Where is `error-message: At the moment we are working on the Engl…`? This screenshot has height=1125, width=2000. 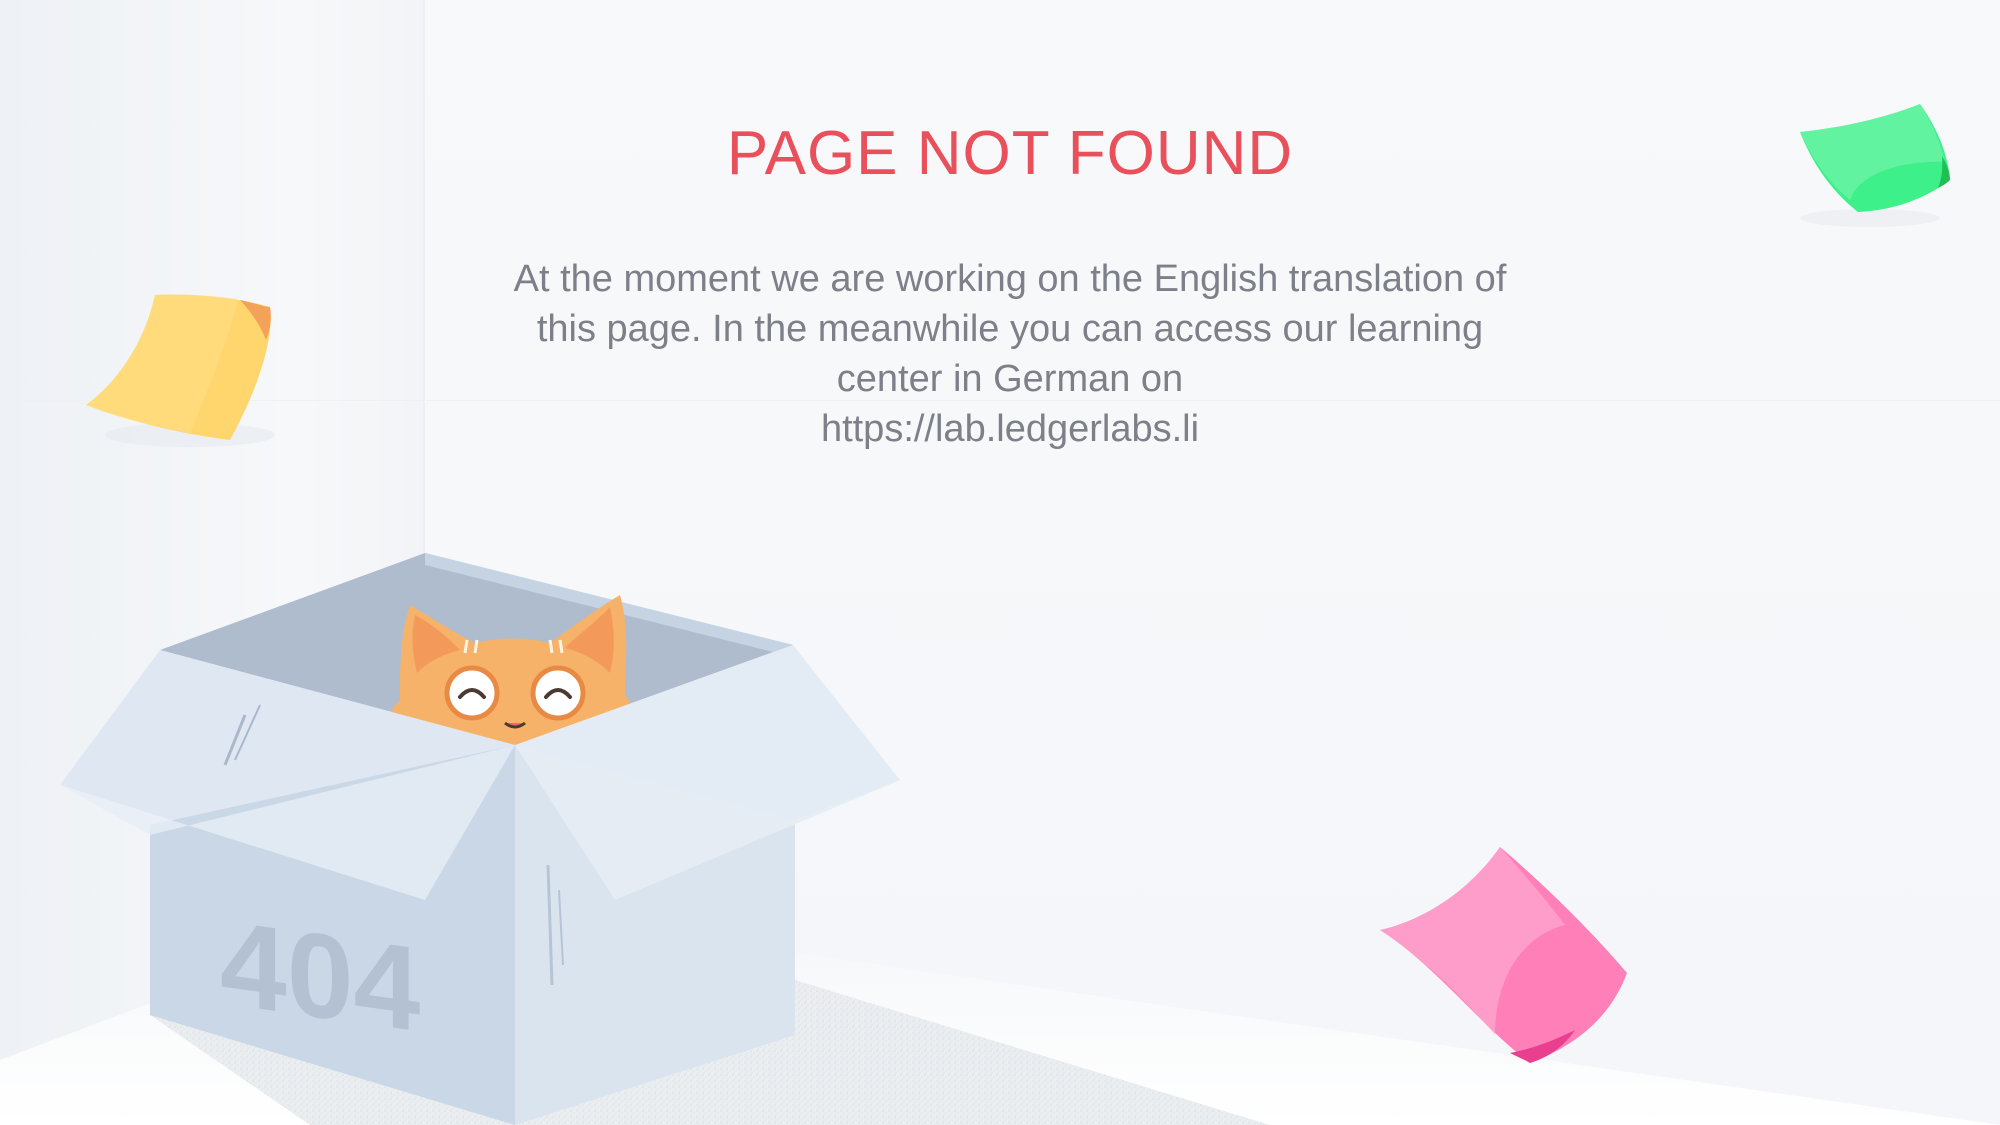 error-message: At the moment we are working on the Engl… is located at coordinates (1010, 354).